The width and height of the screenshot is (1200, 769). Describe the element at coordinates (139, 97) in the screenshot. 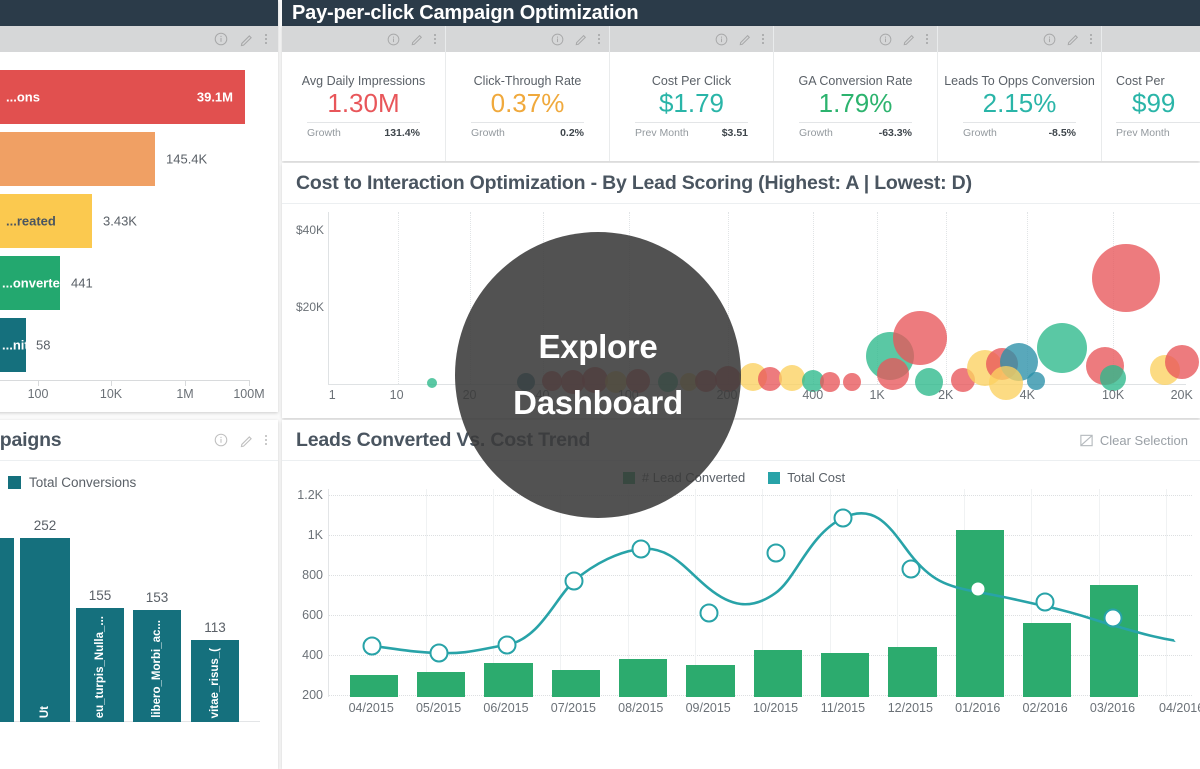

I see `funnel-row: ...ons 39.1M` at that location.